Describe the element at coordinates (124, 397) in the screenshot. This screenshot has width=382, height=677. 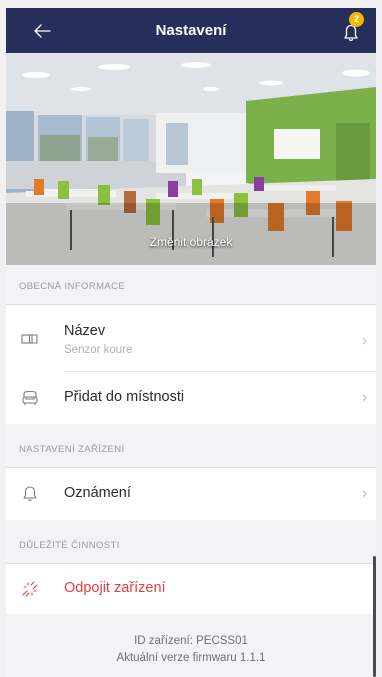
I see `add-to-room-label: Přidat do místnosti` at that location.